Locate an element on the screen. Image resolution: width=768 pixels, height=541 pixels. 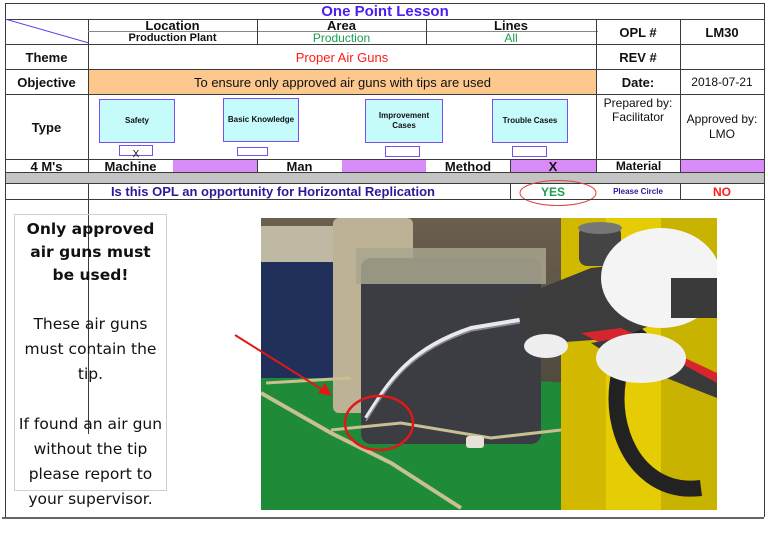
replication-instruction: Please Circle is located at coordinates (638, 191).